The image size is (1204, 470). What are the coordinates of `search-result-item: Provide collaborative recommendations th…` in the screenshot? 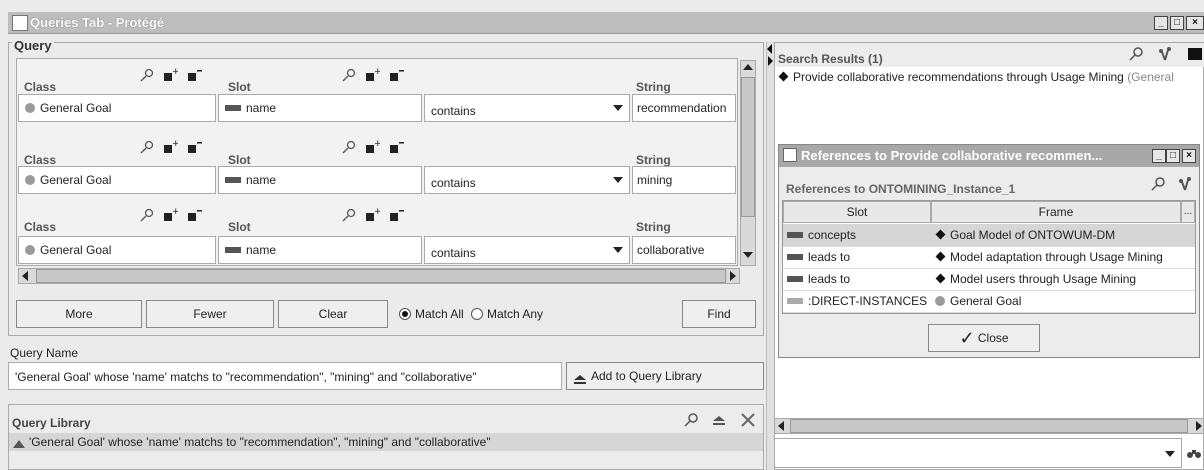 It's located at (990, 77).